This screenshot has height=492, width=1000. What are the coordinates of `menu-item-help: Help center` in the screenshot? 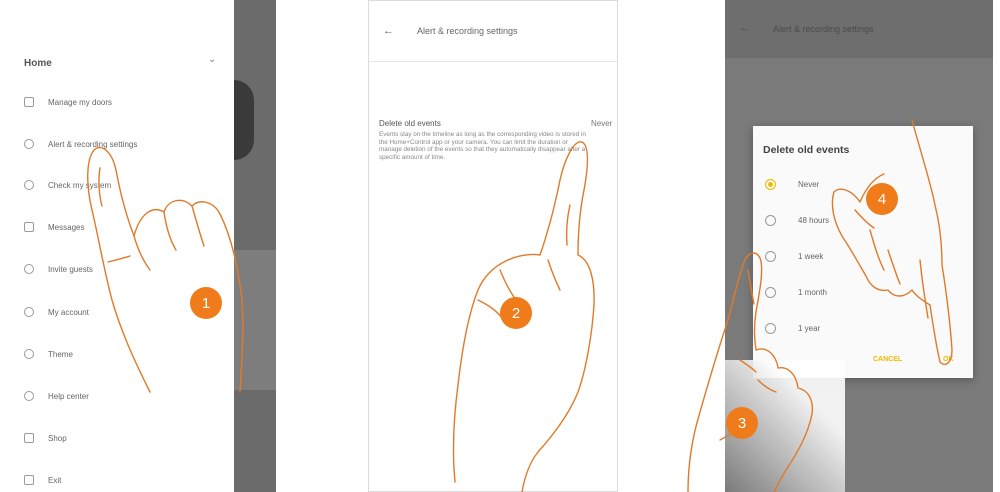 It's located at (56, 396).